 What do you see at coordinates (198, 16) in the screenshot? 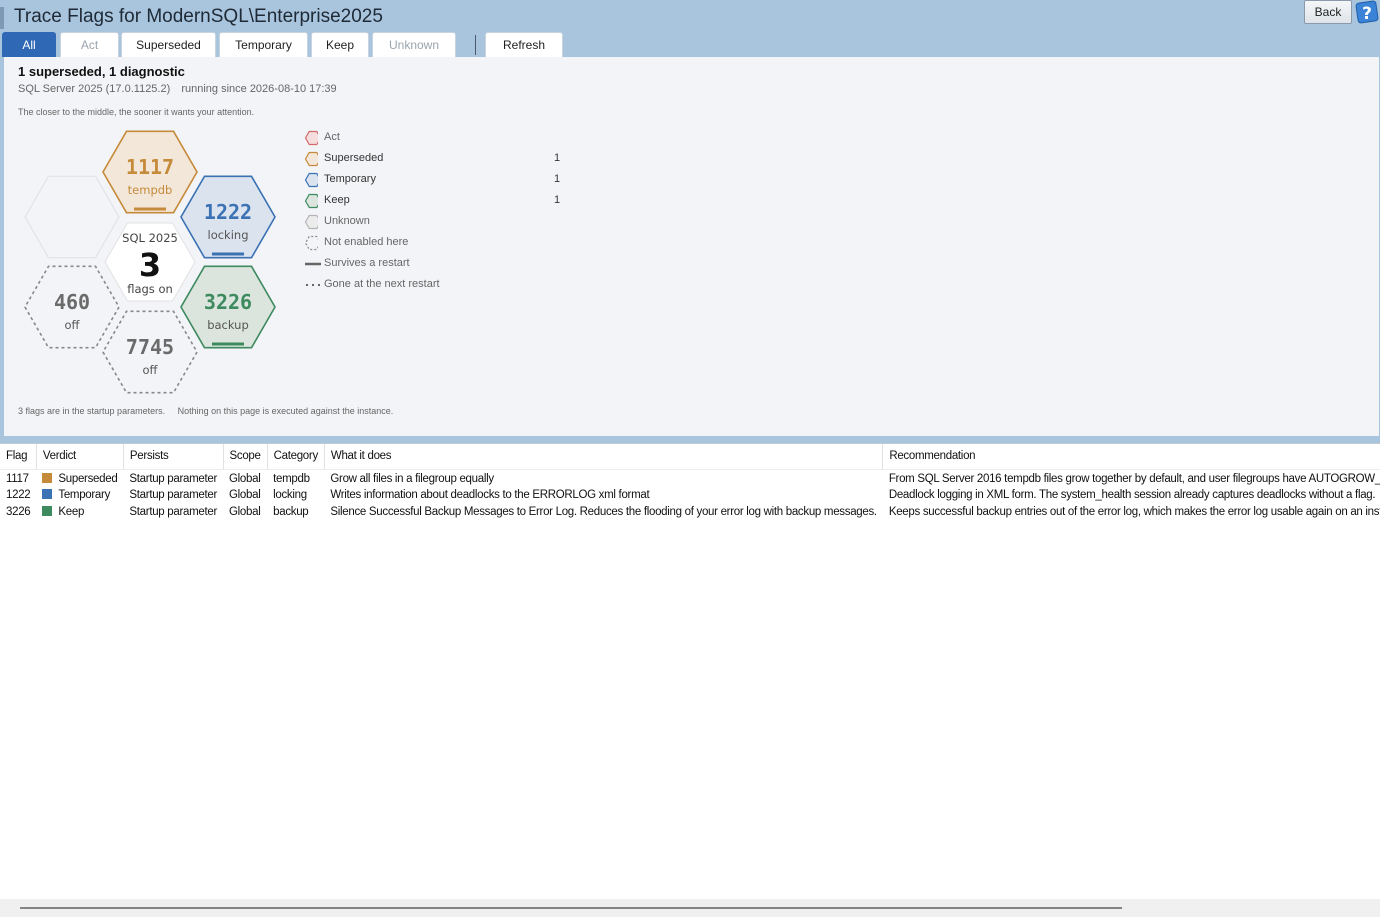
I see `page-title: Trace Flags for ModernSQL\Enterprise2025` at bounding box center [198, 16].